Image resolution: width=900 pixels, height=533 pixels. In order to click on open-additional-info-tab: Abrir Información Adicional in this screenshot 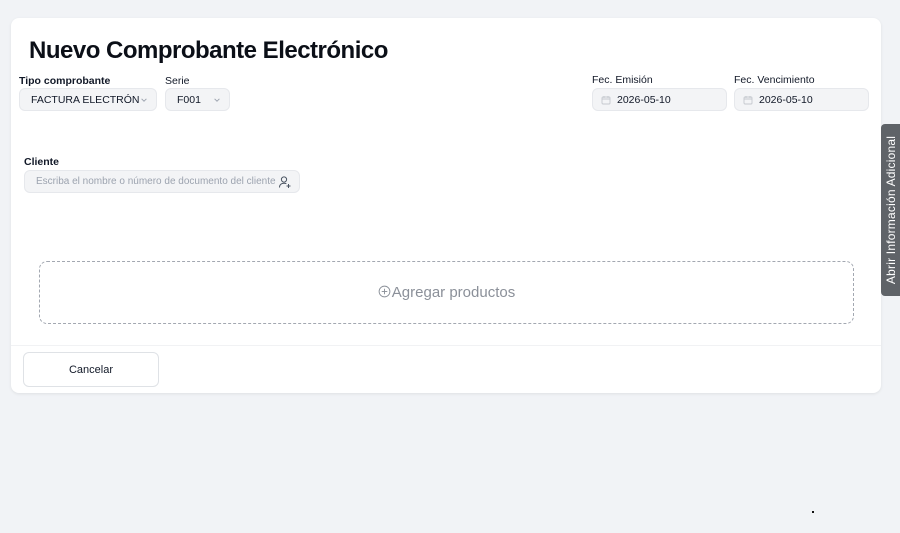, I will do `click(890, 210)`.